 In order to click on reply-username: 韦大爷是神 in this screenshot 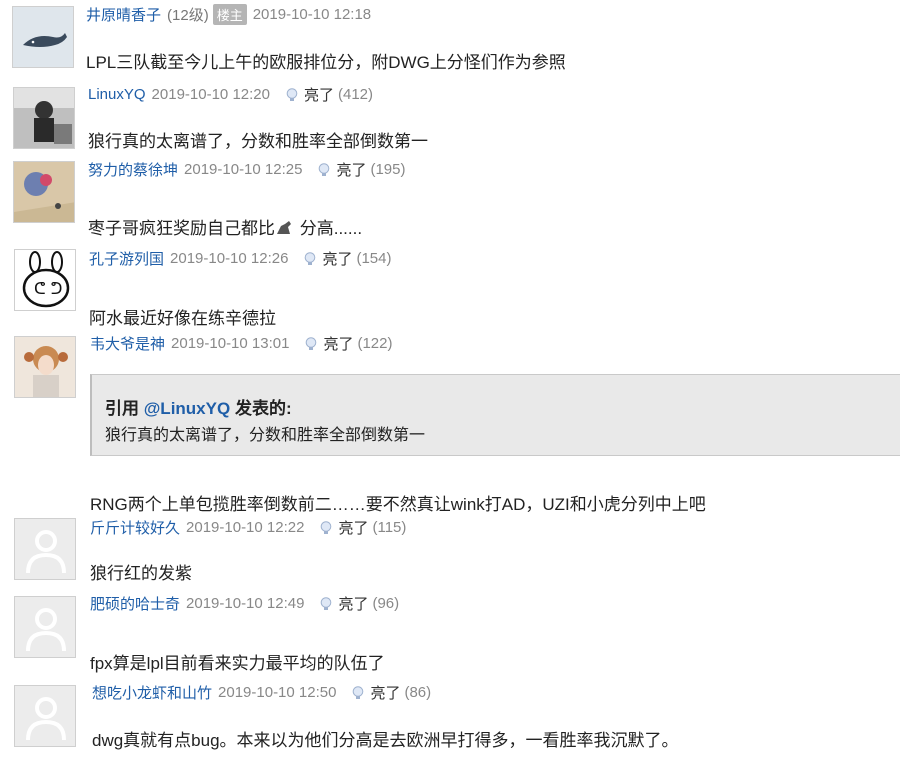, I will do `click(127, 343)`.